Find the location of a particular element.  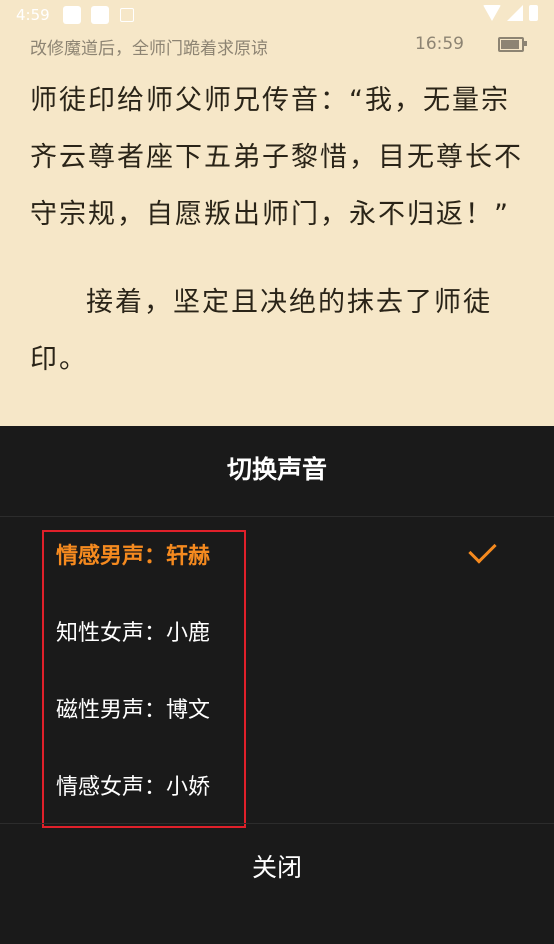

paragraph: 接着，坚定且决绝的抹去了师徒印。 is located at coordinates (261, 331).